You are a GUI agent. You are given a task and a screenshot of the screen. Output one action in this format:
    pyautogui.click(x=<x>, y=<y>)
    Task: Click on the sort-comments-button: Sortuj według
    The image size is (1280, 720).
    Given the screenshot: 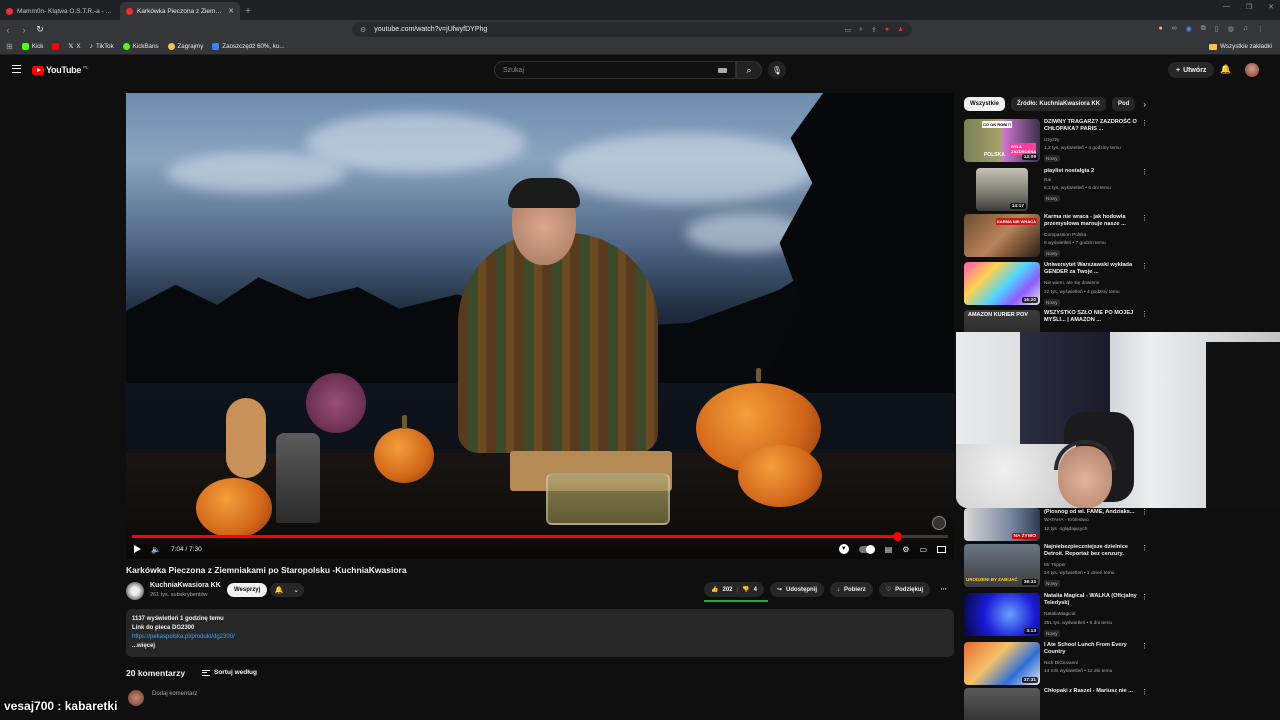 What is the action you would take?
    pyautogui.click(x=229, y=672)
    